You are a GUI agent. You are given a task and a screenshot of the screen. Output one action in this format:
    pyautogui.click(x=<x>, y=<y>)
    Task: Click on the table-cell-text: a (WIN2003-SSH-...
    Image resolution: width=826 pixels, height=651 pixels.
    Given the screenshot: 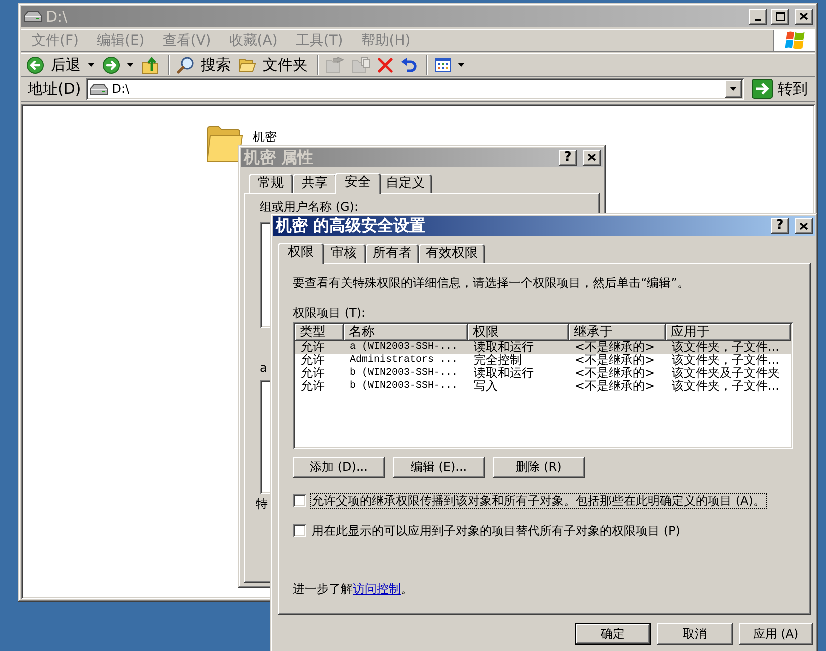 What is the action you would take?
    pyautogui.click(x=404, y=347)
    